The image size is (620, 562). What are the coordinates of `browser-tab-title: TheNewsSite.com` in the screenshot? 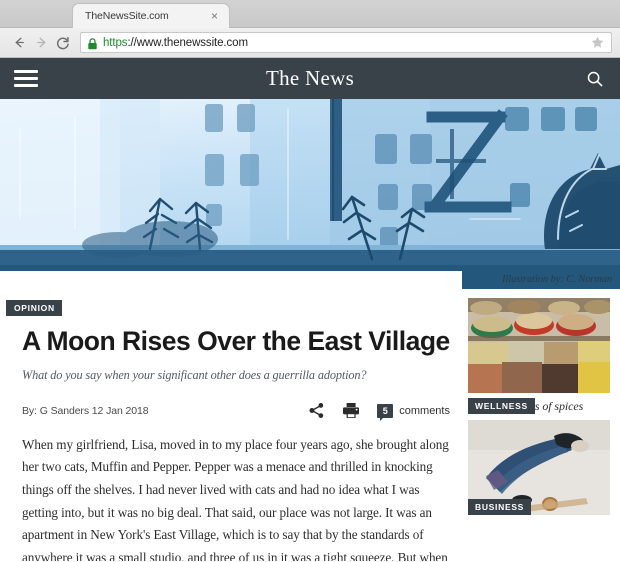 It's located at (127, 16).